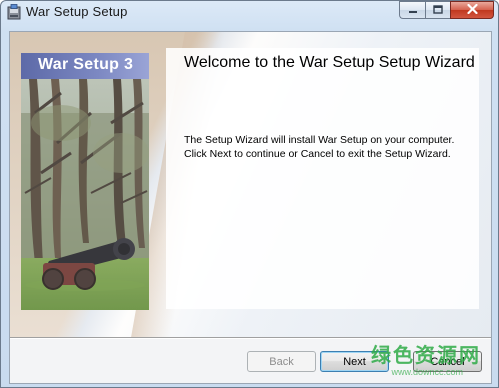  I want to click on caption-buttons, so click(446, 10).